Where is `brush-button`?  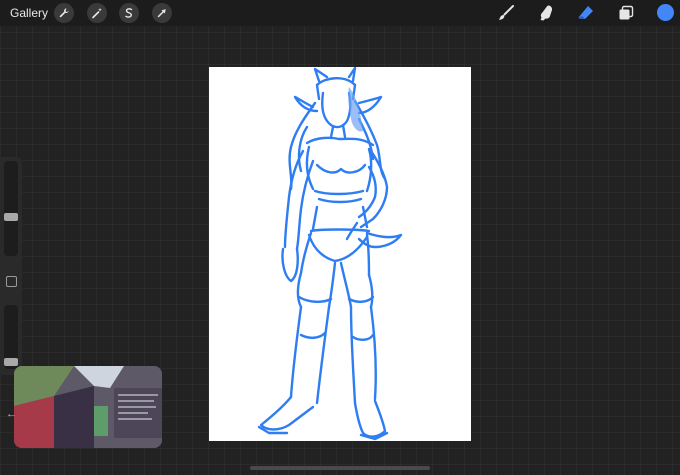 brush-button is located at coordinates (506, 13).